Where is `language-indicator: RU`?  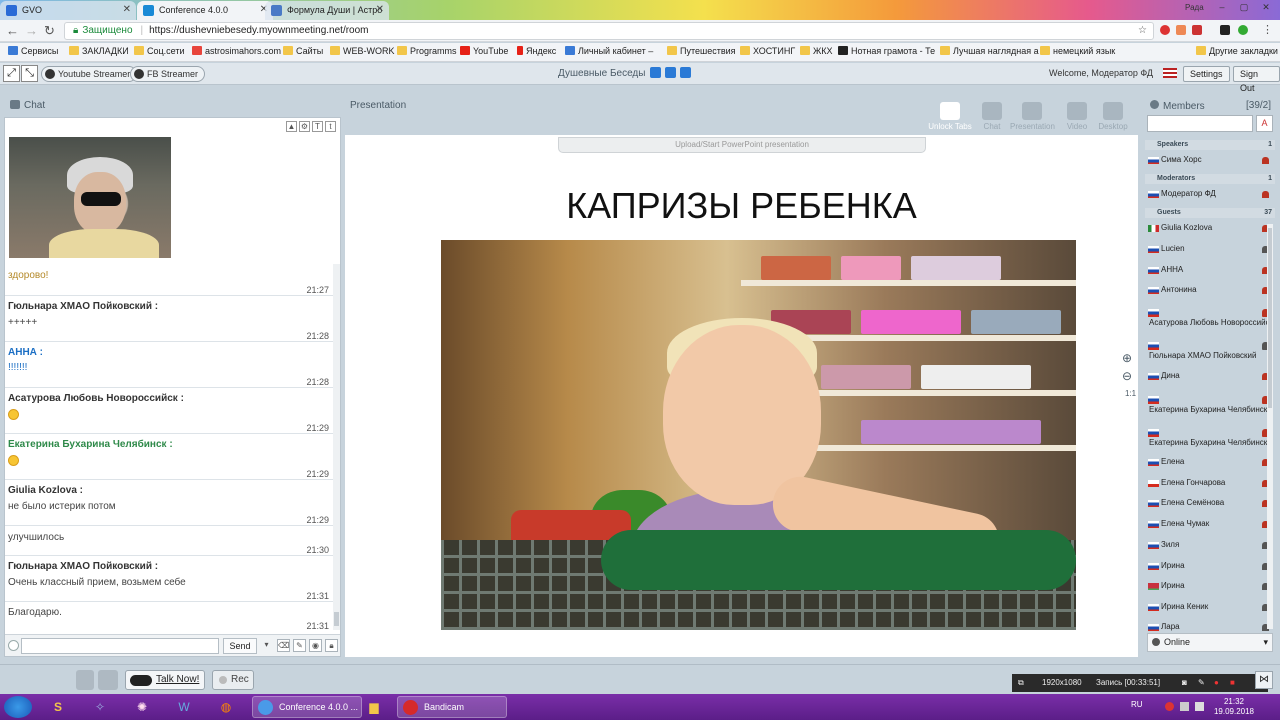
language-indicator: RU is located at coordinates (1137, 704).